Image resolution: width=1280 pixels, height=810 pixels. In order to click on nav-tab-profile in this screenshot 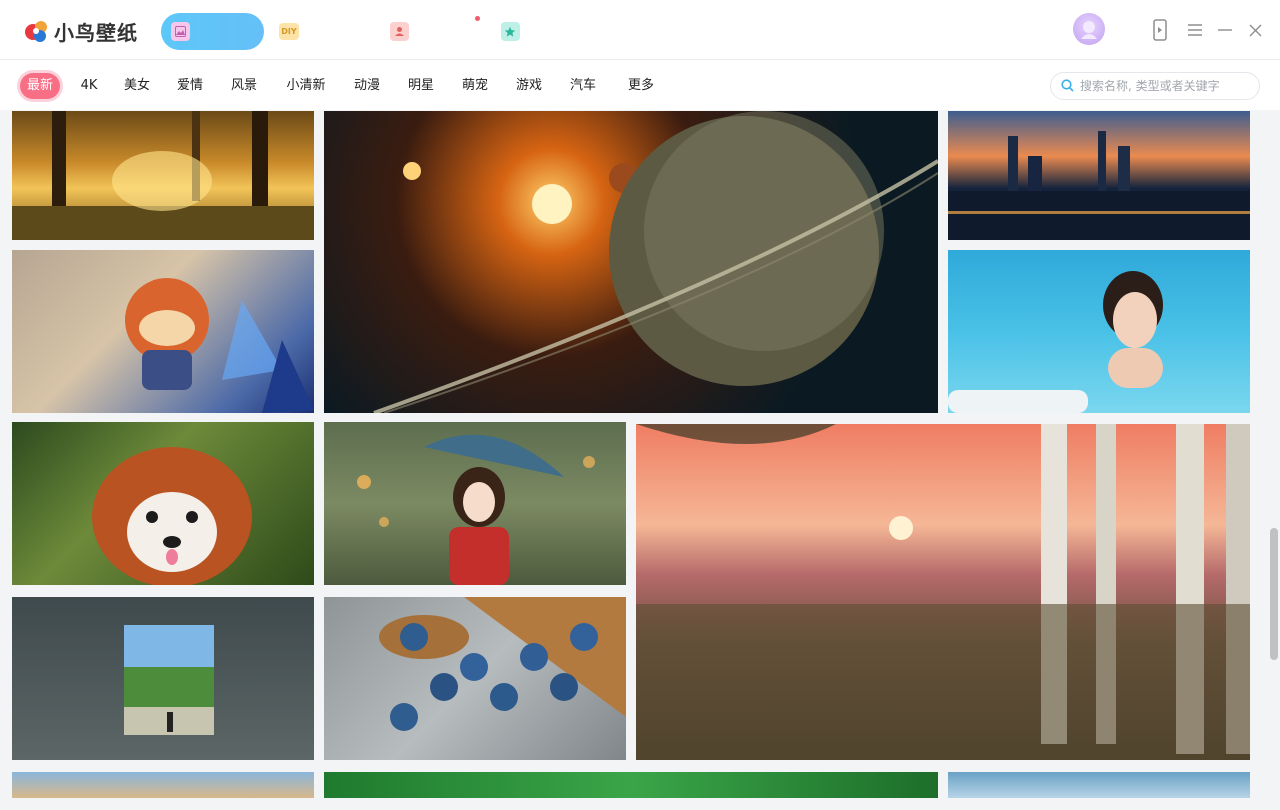, I will do `click(399, 31)`.